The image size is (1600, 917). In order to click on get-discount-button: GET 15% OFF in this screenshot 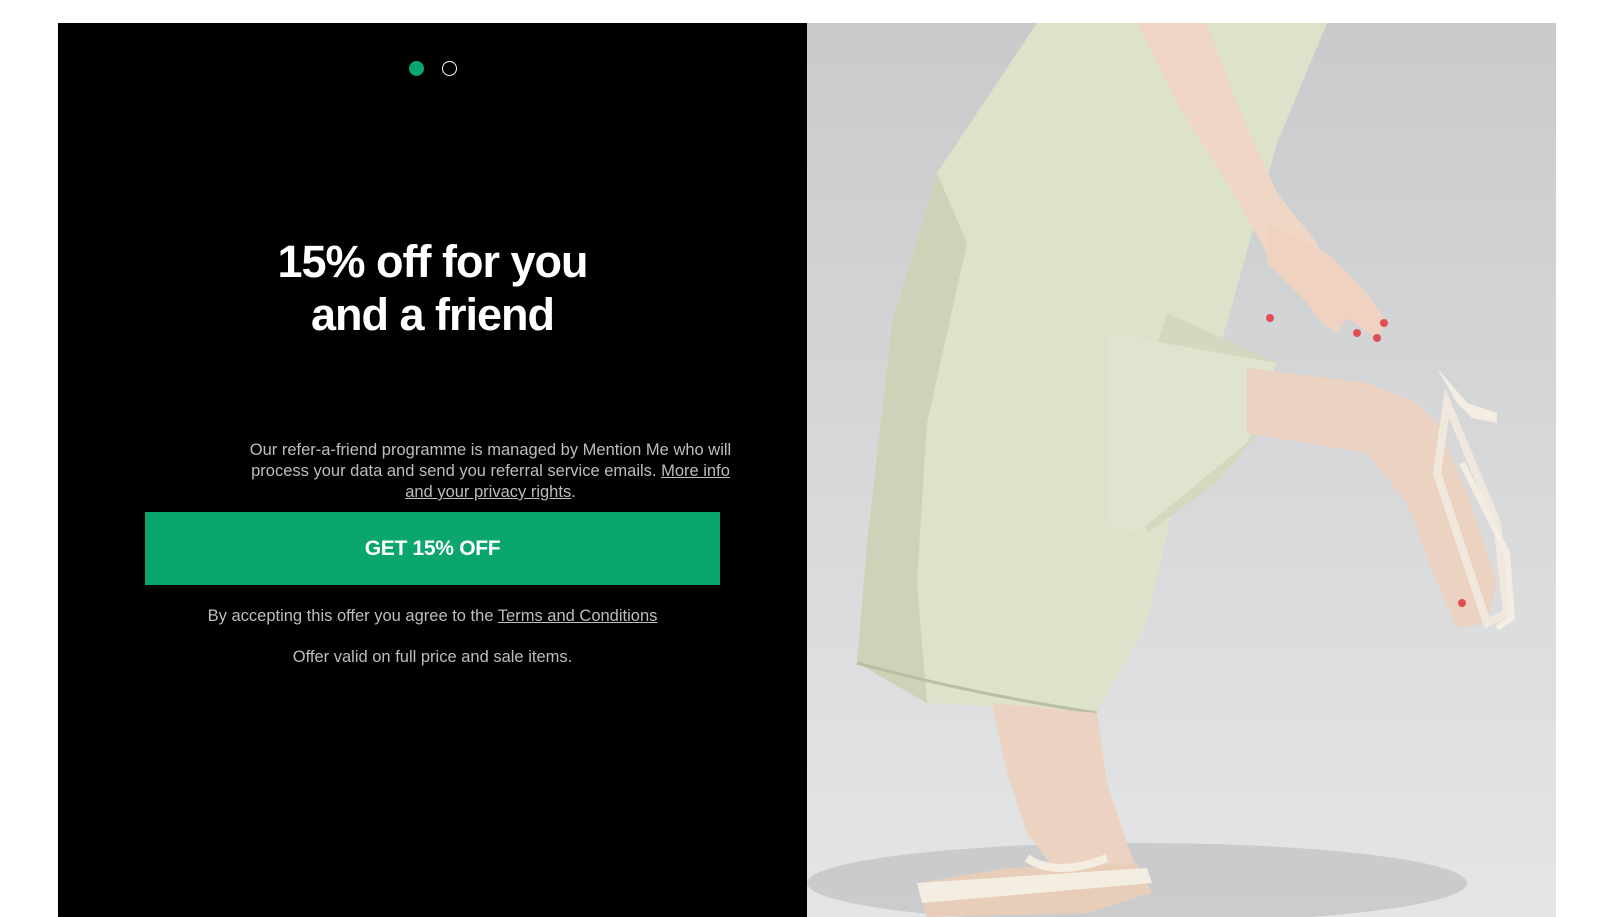, I will do `click(432, 548)`.